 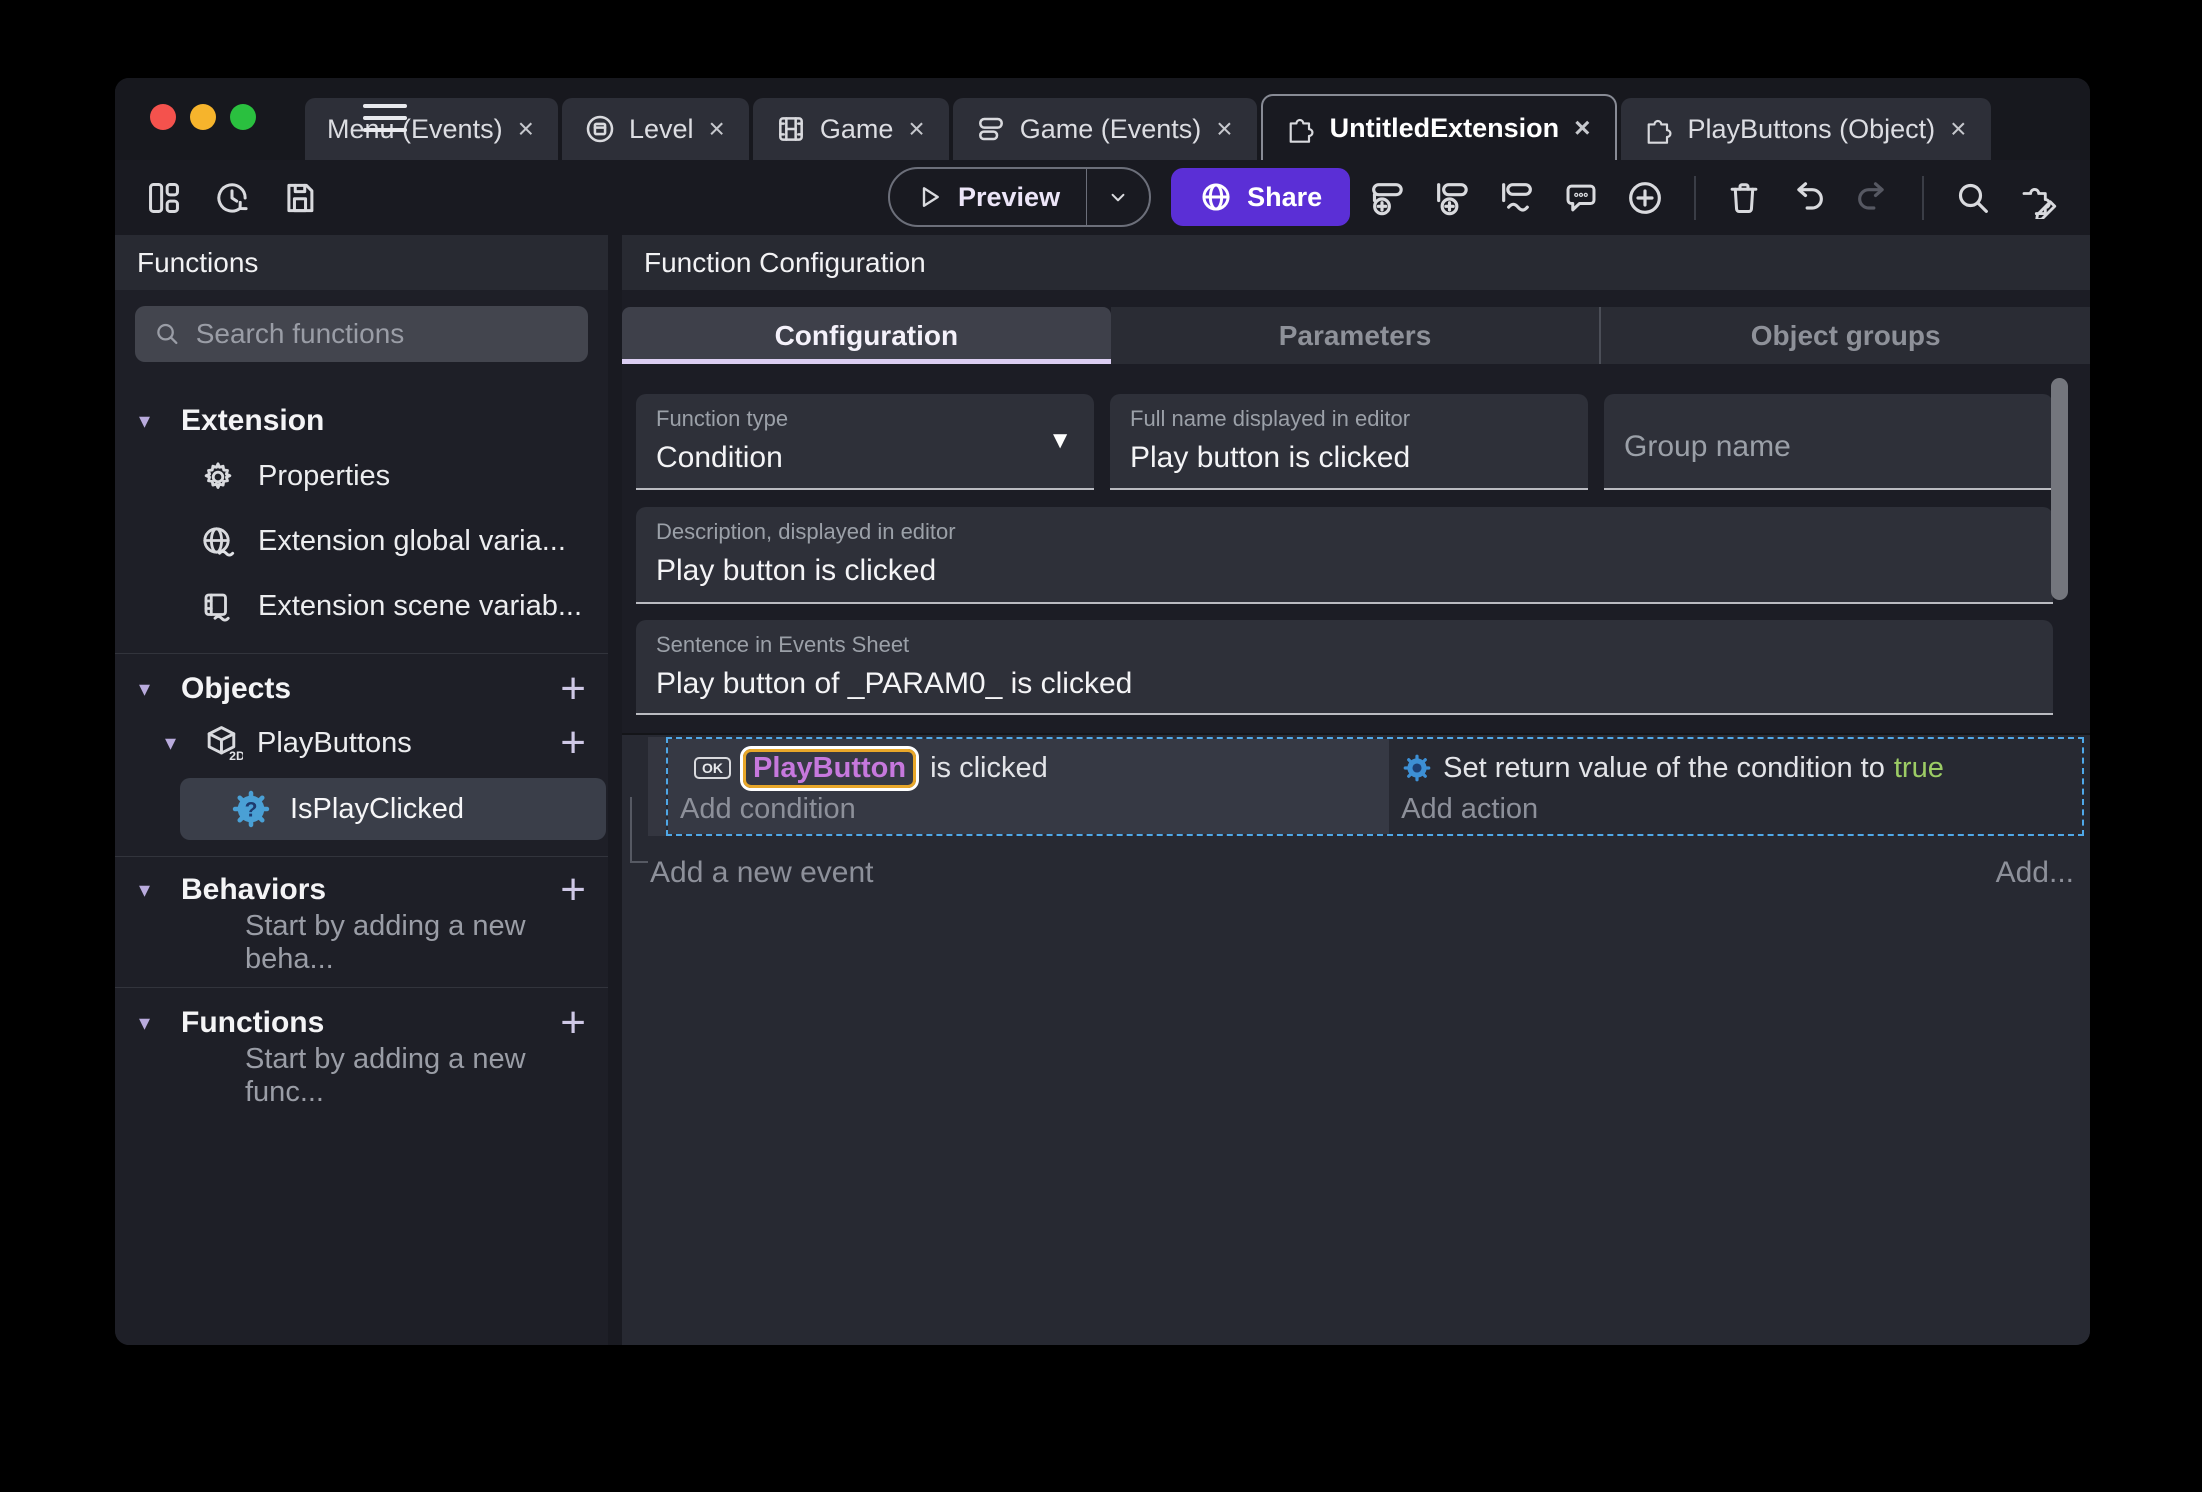 I want to click on section-behaviors: ▾ Behaviors +, so click(x=361, y=890).